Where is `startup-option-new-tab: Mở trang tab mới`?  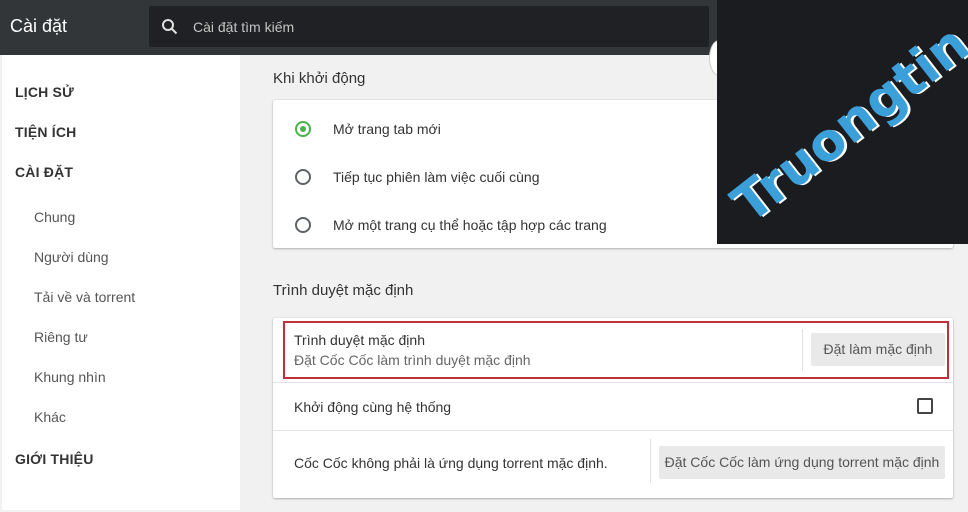
startup-option-new-tab: Mở trang tab mới is located at coordinates (495, 129).